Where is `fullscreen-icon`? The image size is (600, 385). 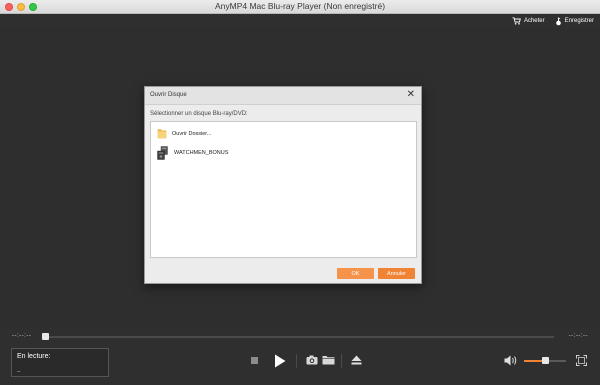 fullscreen-icon is located at coordinates (581, 360).